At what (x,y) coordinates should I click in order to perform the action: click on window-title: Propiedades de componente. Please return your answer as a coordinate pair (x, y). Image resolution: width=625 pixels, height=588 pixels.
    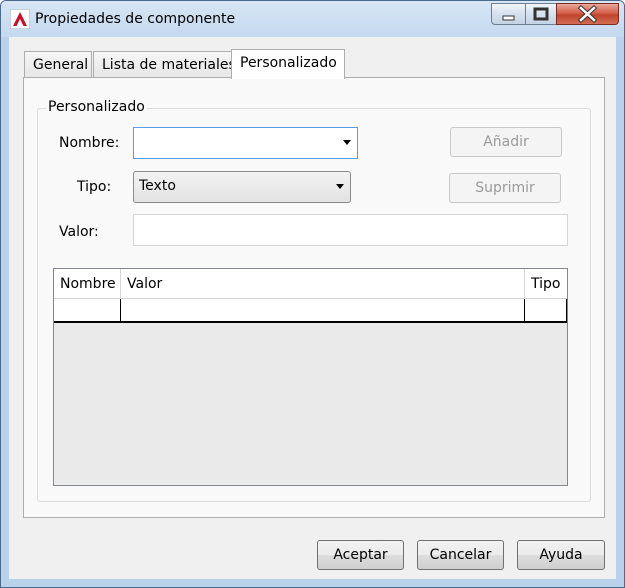
    Looking at the image, I should click on (135, 19).